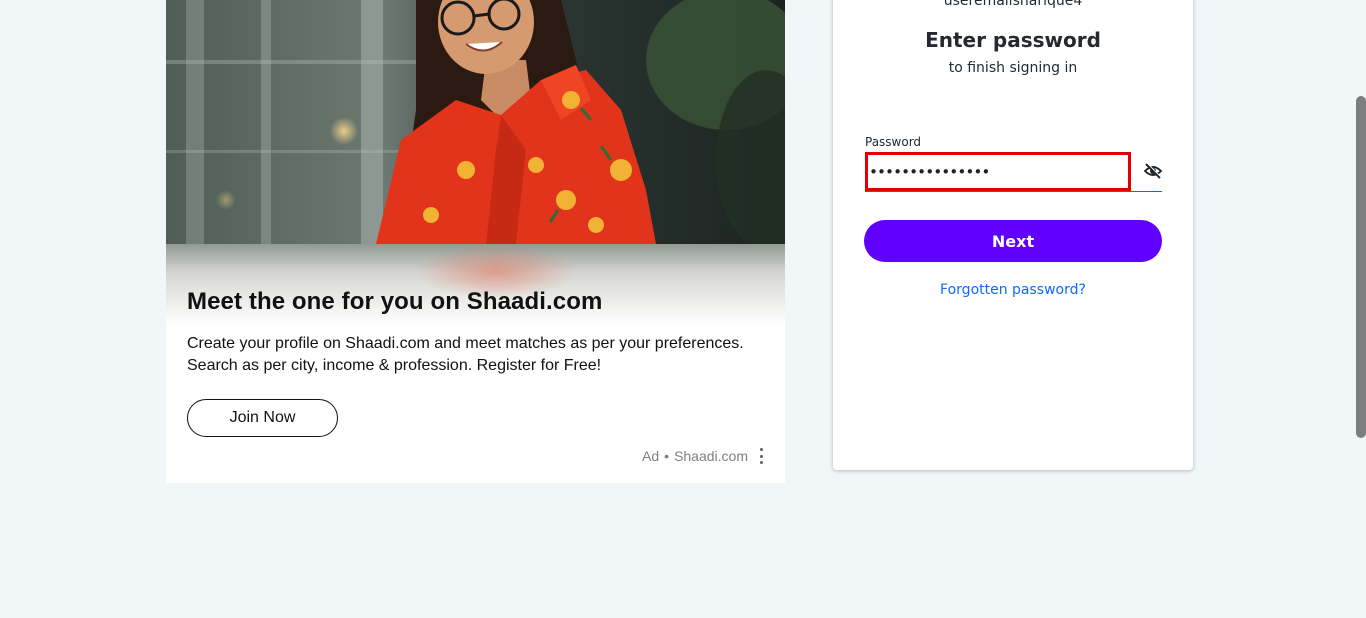 The height and width of the screenshot is (618, 1366). Describe the element at coordinates (1013, 290) in the screenshot. I see `forgot-password-link: Forgotten password?` at that location.